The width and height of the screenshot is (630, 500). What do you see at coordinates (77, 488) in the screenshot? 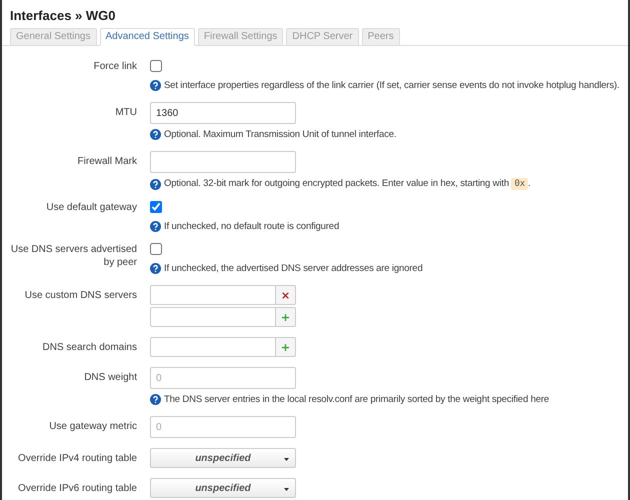
I see `field-label: Override IPv6 routing table` at bounding box center [77, 488].